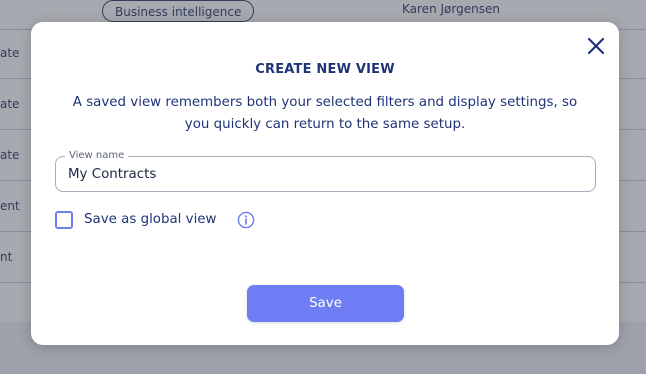  I want to click on dialog-title: CREATE NEW VIEW, so click(325, 69).